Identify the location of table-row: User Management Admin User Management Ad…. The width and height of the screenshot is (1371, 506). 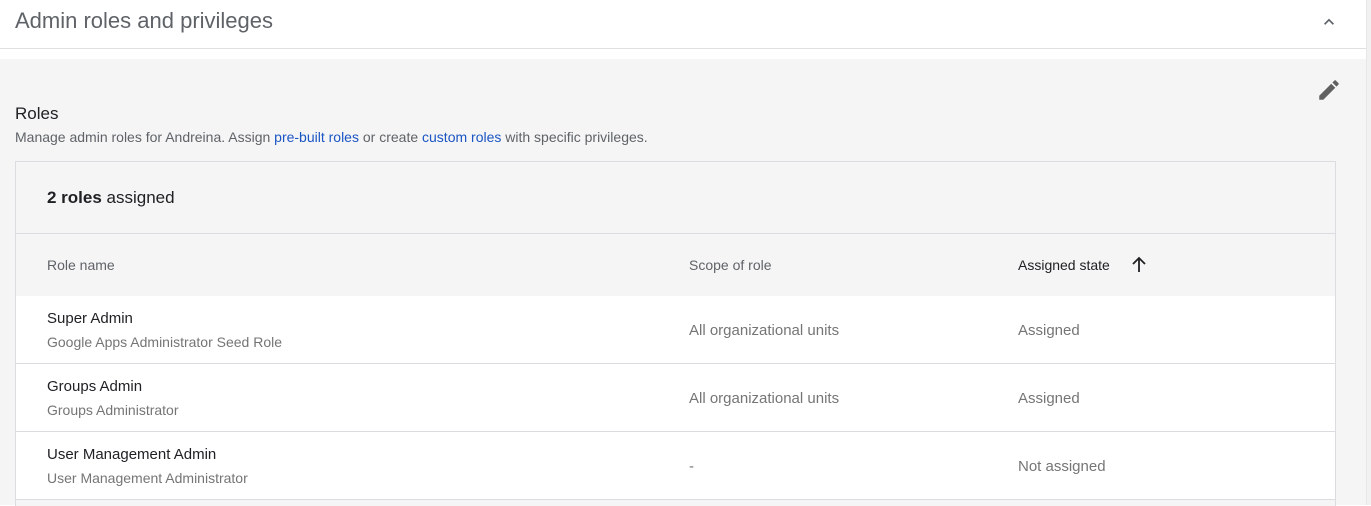
(675, 466).